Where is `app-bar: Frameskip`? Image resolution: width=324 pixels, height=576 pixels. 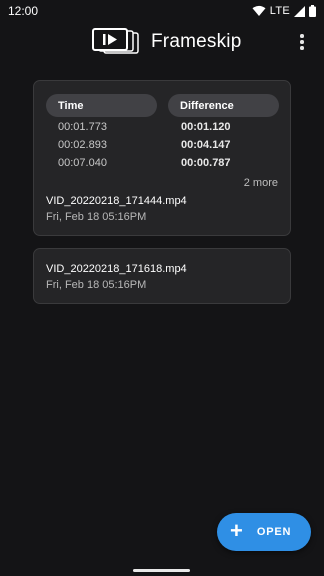
app-bar: Frameskip is located at coordinates (162, 42).